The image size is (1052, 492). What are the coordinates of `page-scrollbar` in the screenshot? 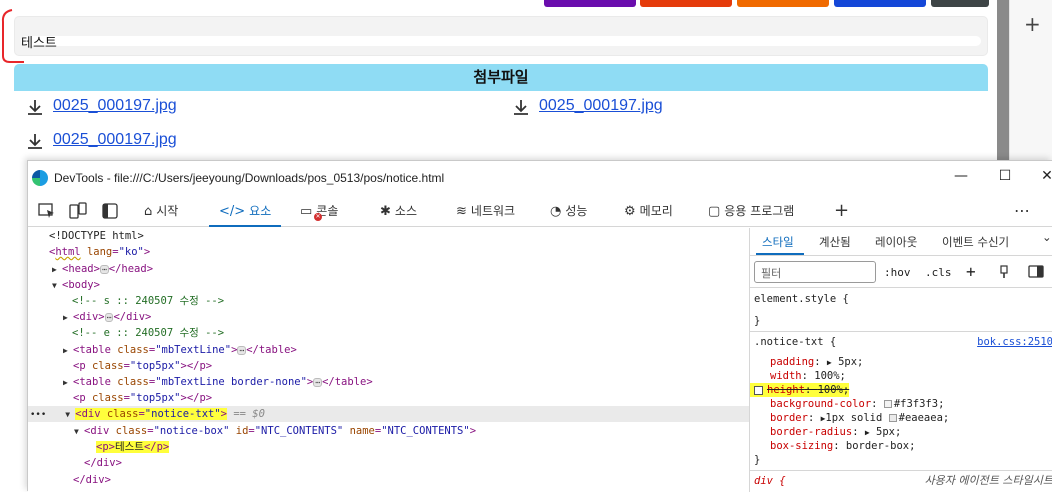 It's located at (1003, 80).